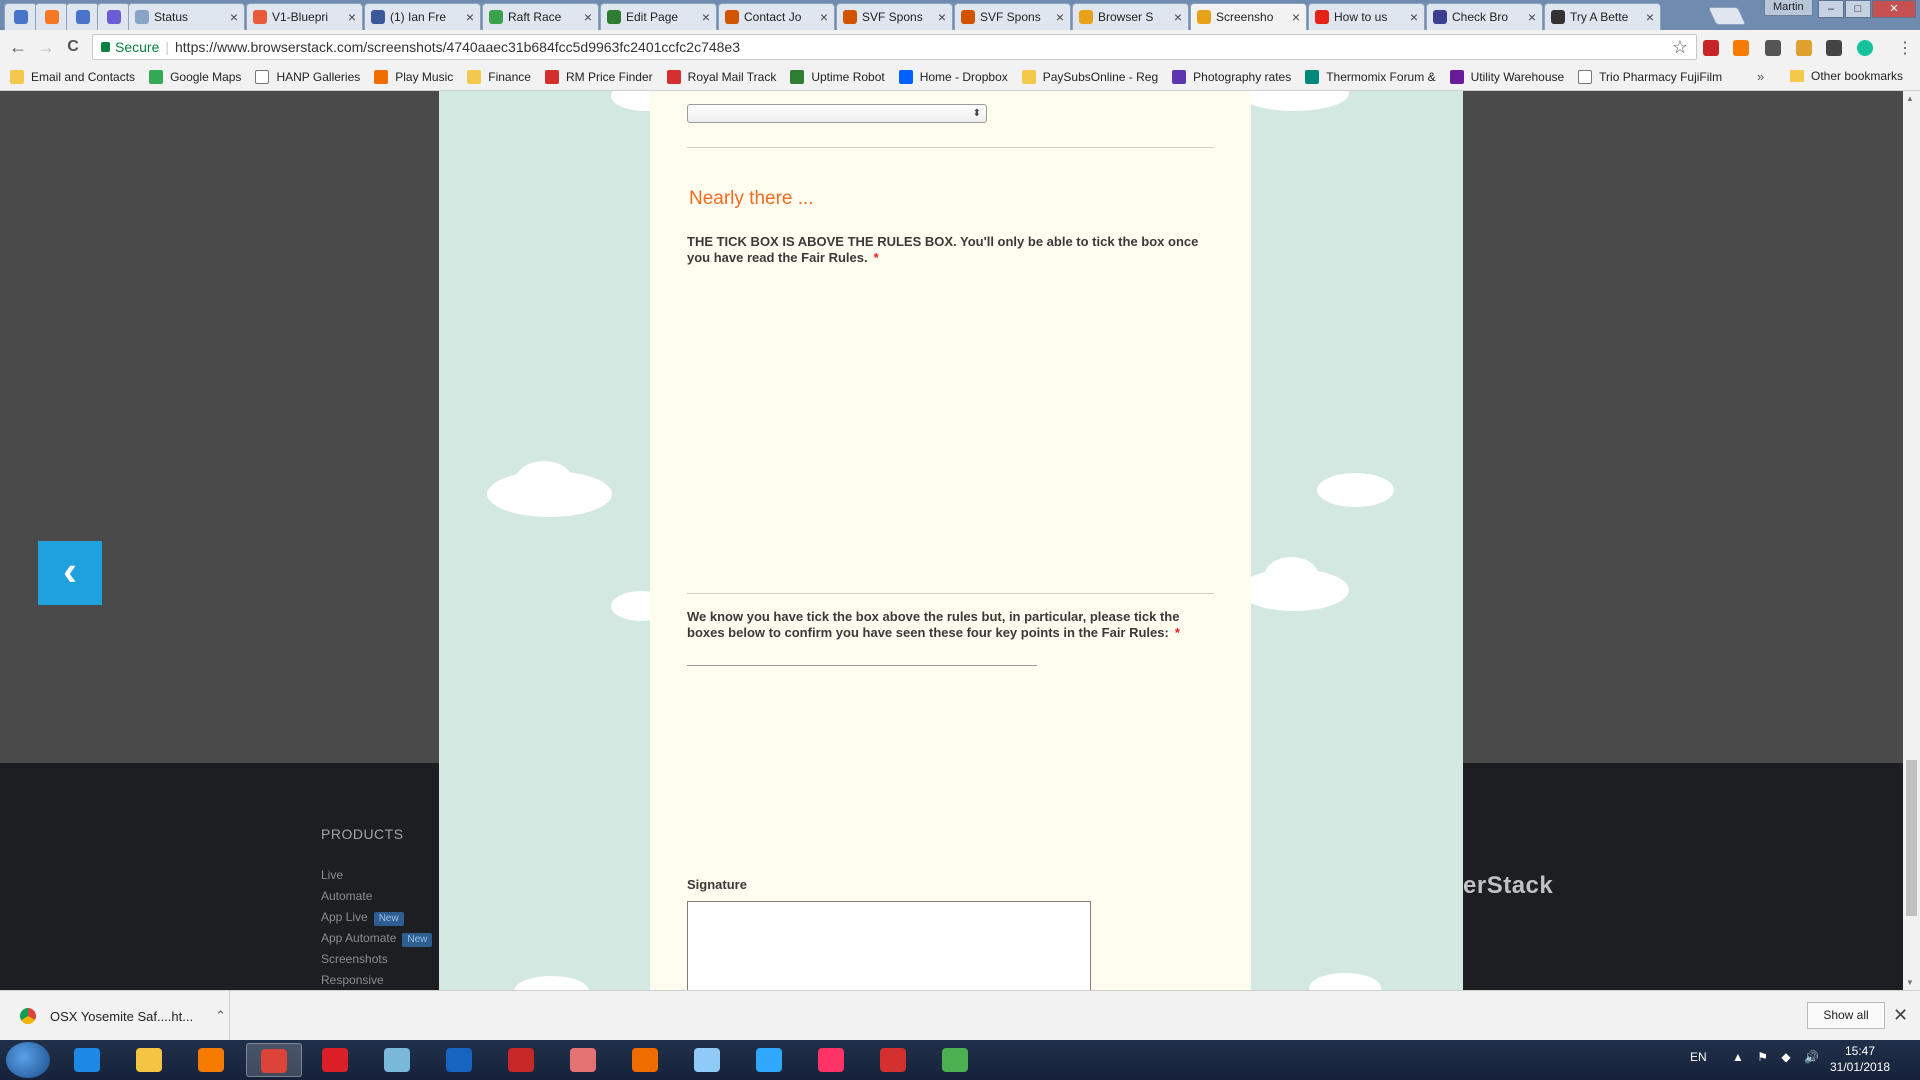 The height and width of the screenshot is (1080, 1920). I want to click on bookmark-item: Thermomix Forum &, so click(1370, 77).